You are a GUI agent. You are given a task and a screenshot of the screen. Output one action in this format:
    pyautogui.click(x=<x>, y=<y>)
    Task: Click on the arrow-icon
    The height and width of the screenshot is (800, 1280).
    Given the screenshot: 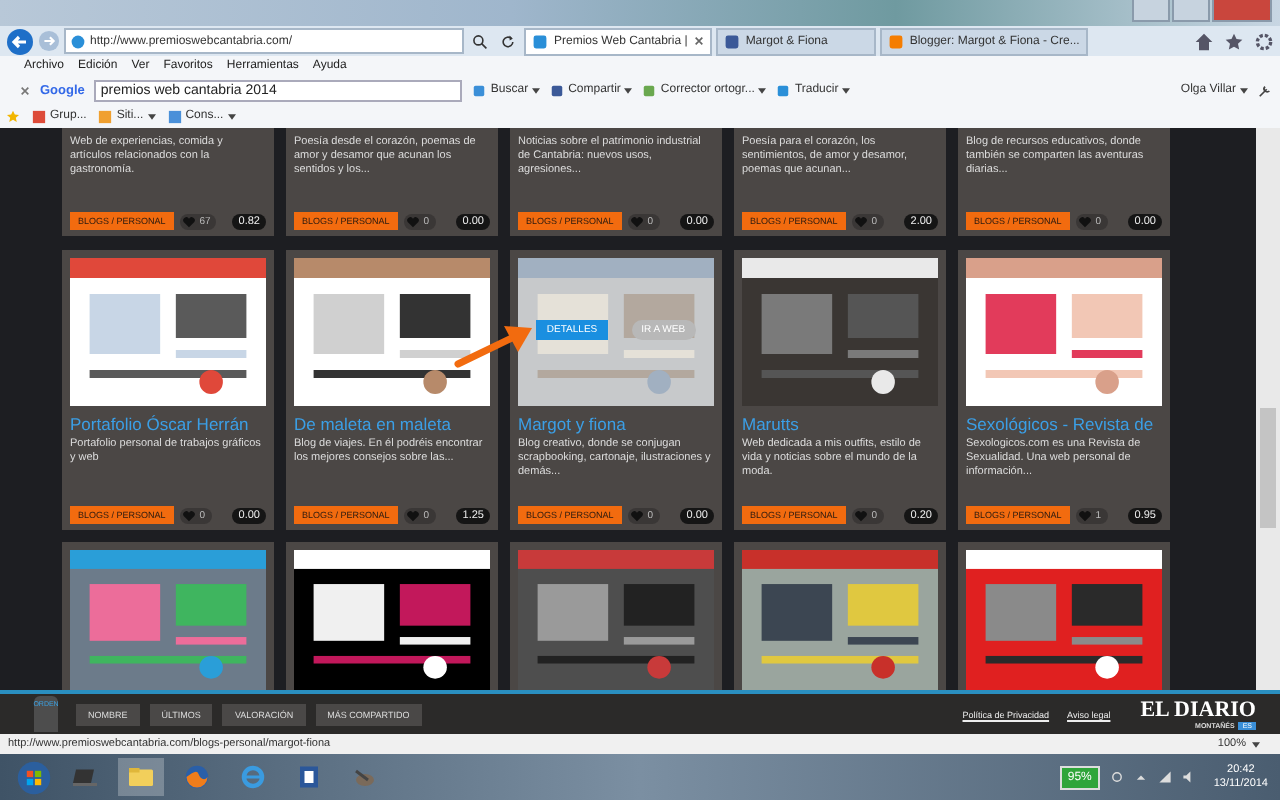 What is the action you would take?
    pyautogui.click(x=494, y=346)
    